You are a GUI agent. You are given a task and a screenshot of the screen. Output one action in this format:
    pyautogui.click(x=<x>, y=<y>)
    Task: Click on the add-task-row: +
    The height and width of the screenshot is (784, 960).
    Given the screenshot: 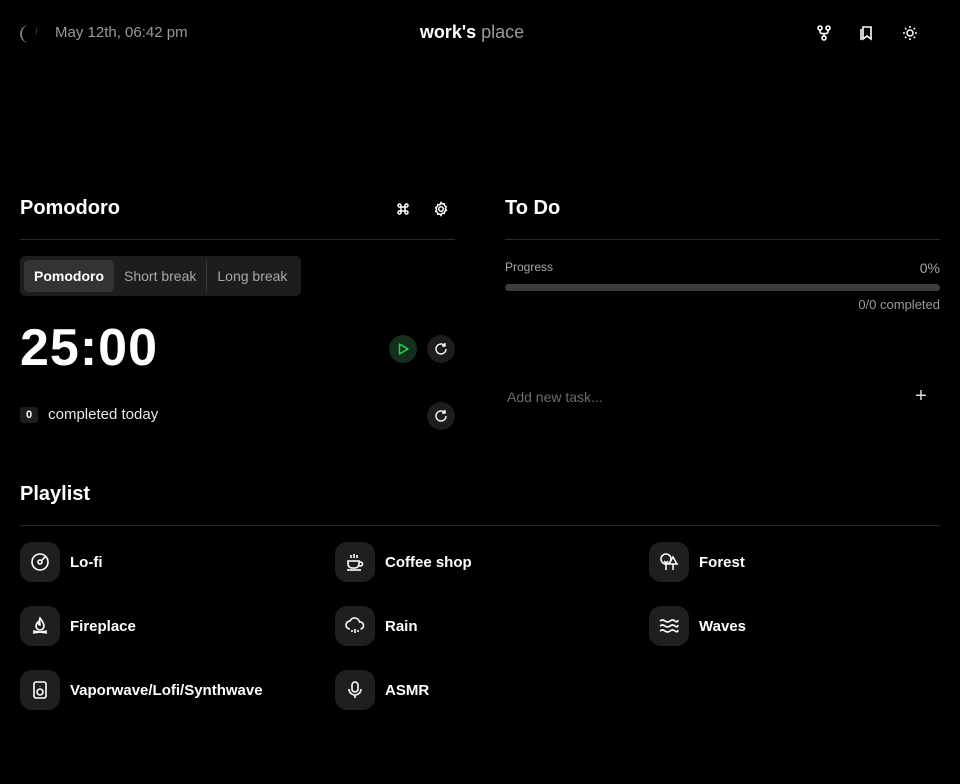 What is the action you would take?
    pyautogui.click(x=722, y=397)
    